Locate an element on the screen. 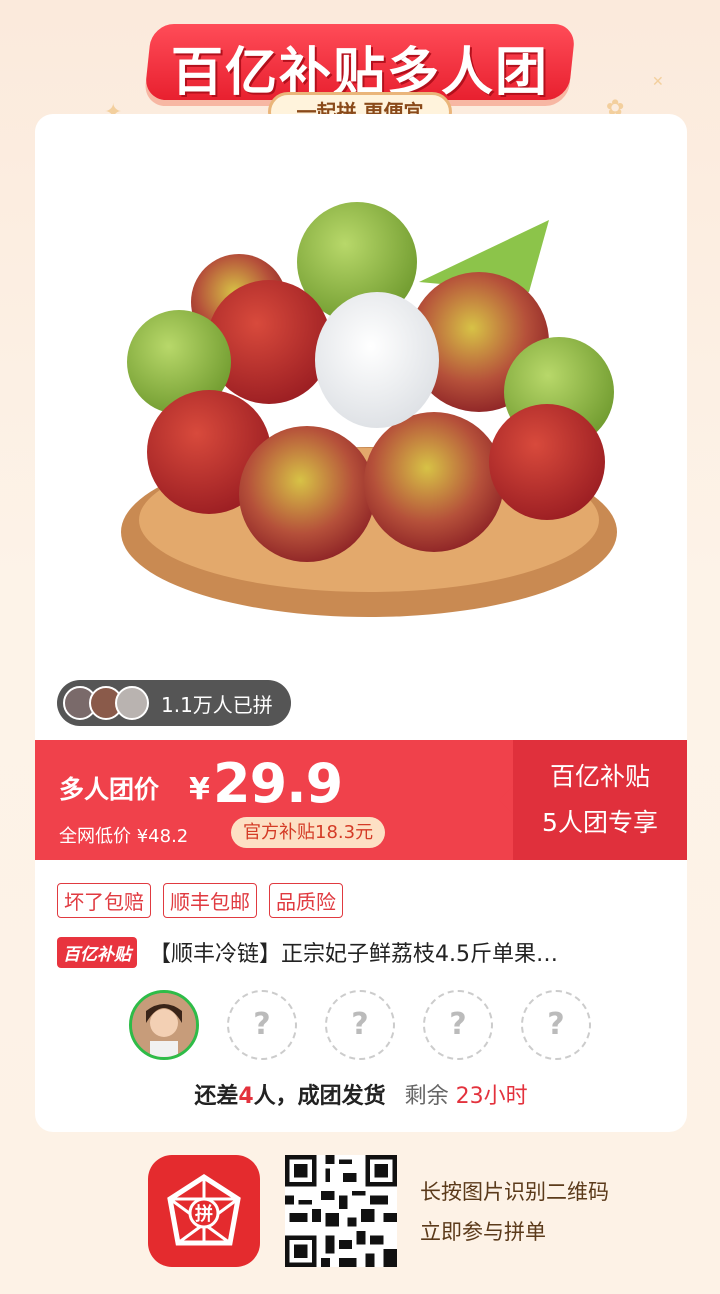  members-needed-count: 4 is located at coordinates (246, 1096).